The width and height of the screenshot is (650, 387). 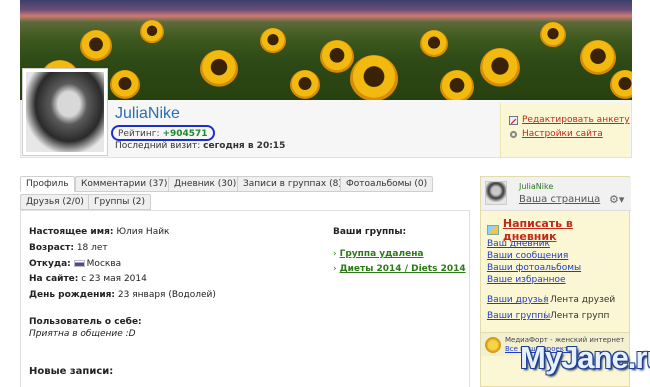 I want to click on site-settings-label: Настройки сайта, so click(x=562, y=134).